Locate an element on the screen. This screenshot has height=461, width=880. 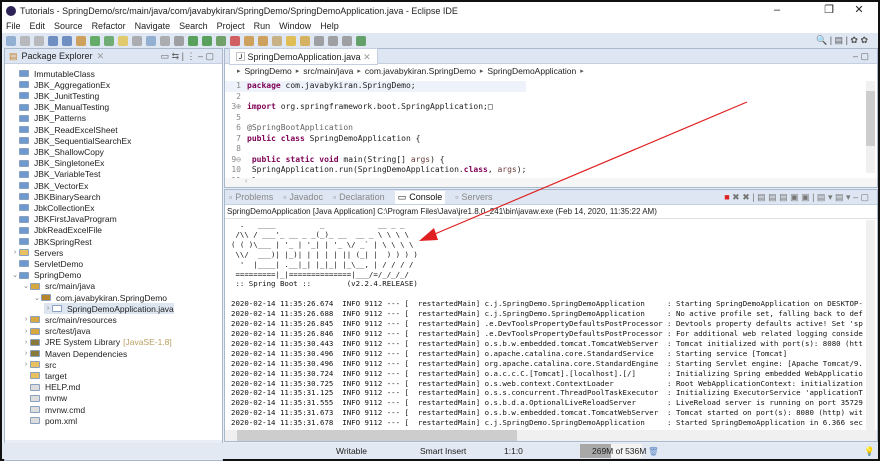
arrow-head is located at coordinates (428, 234).